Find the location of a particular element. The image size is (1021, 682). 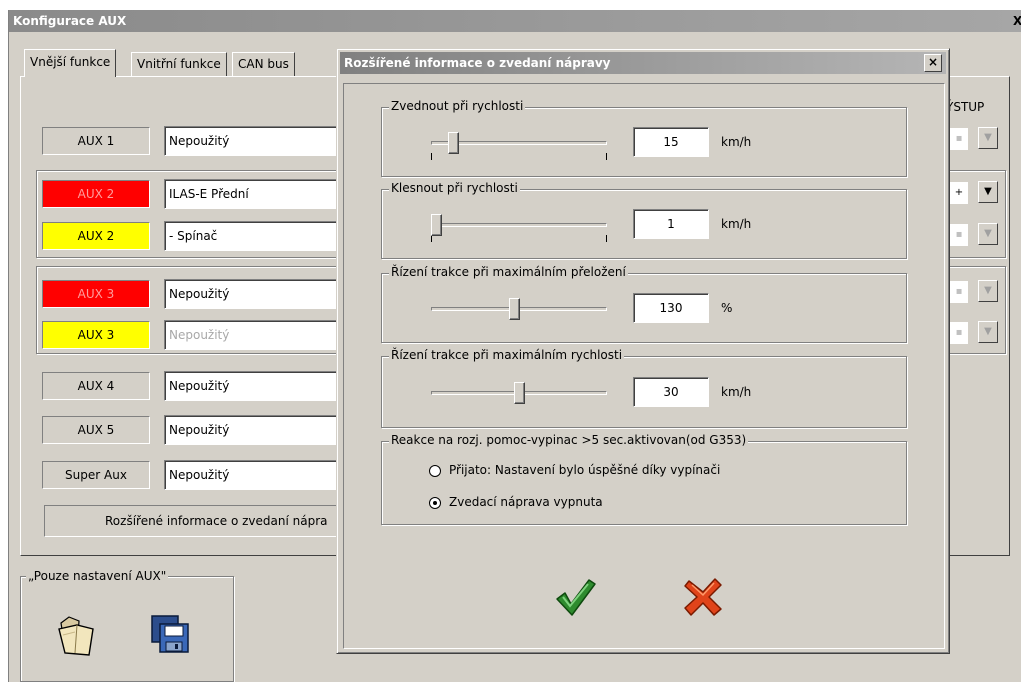

radio-axle-off-label: Zvedací náprava vypnuta is located at coordinates (526, 502).